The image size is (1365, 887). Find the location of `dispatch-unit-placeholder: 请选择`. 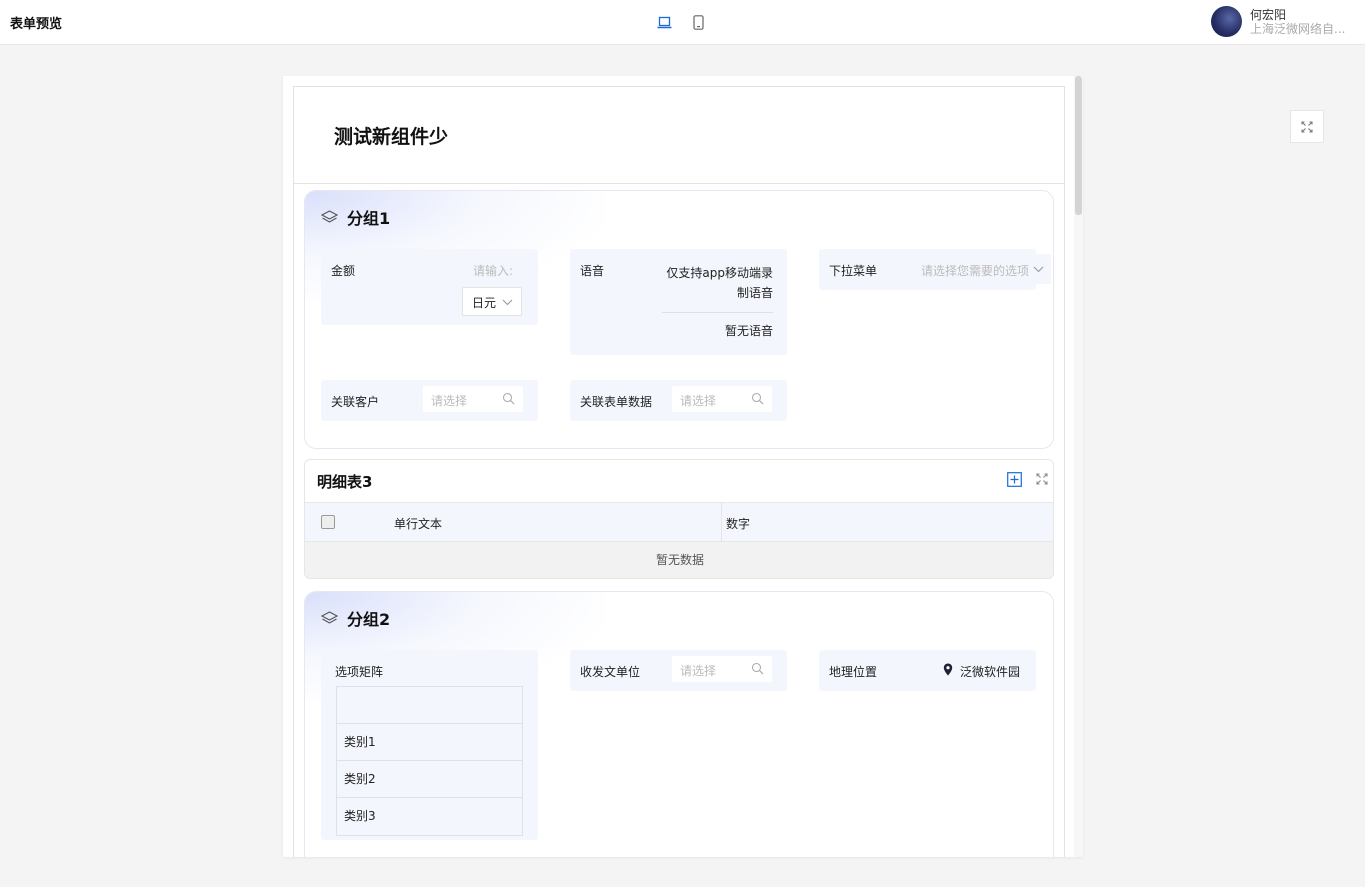

dispatch-unit-placeholder: 请选择 is located at coordinates (698, 671).